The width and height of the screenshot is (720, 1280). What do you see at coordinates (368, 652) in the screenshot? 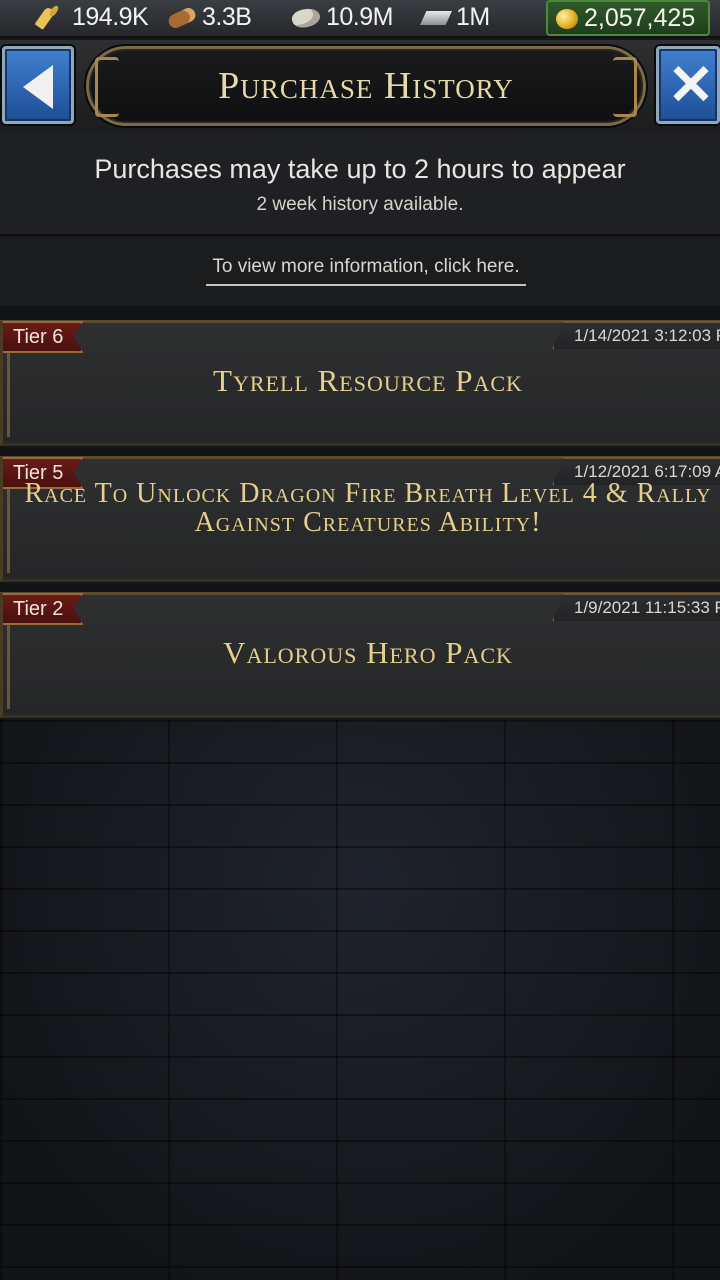
I see `pack-name: Valorous Hero Pack` at bounding box center [368, 652].